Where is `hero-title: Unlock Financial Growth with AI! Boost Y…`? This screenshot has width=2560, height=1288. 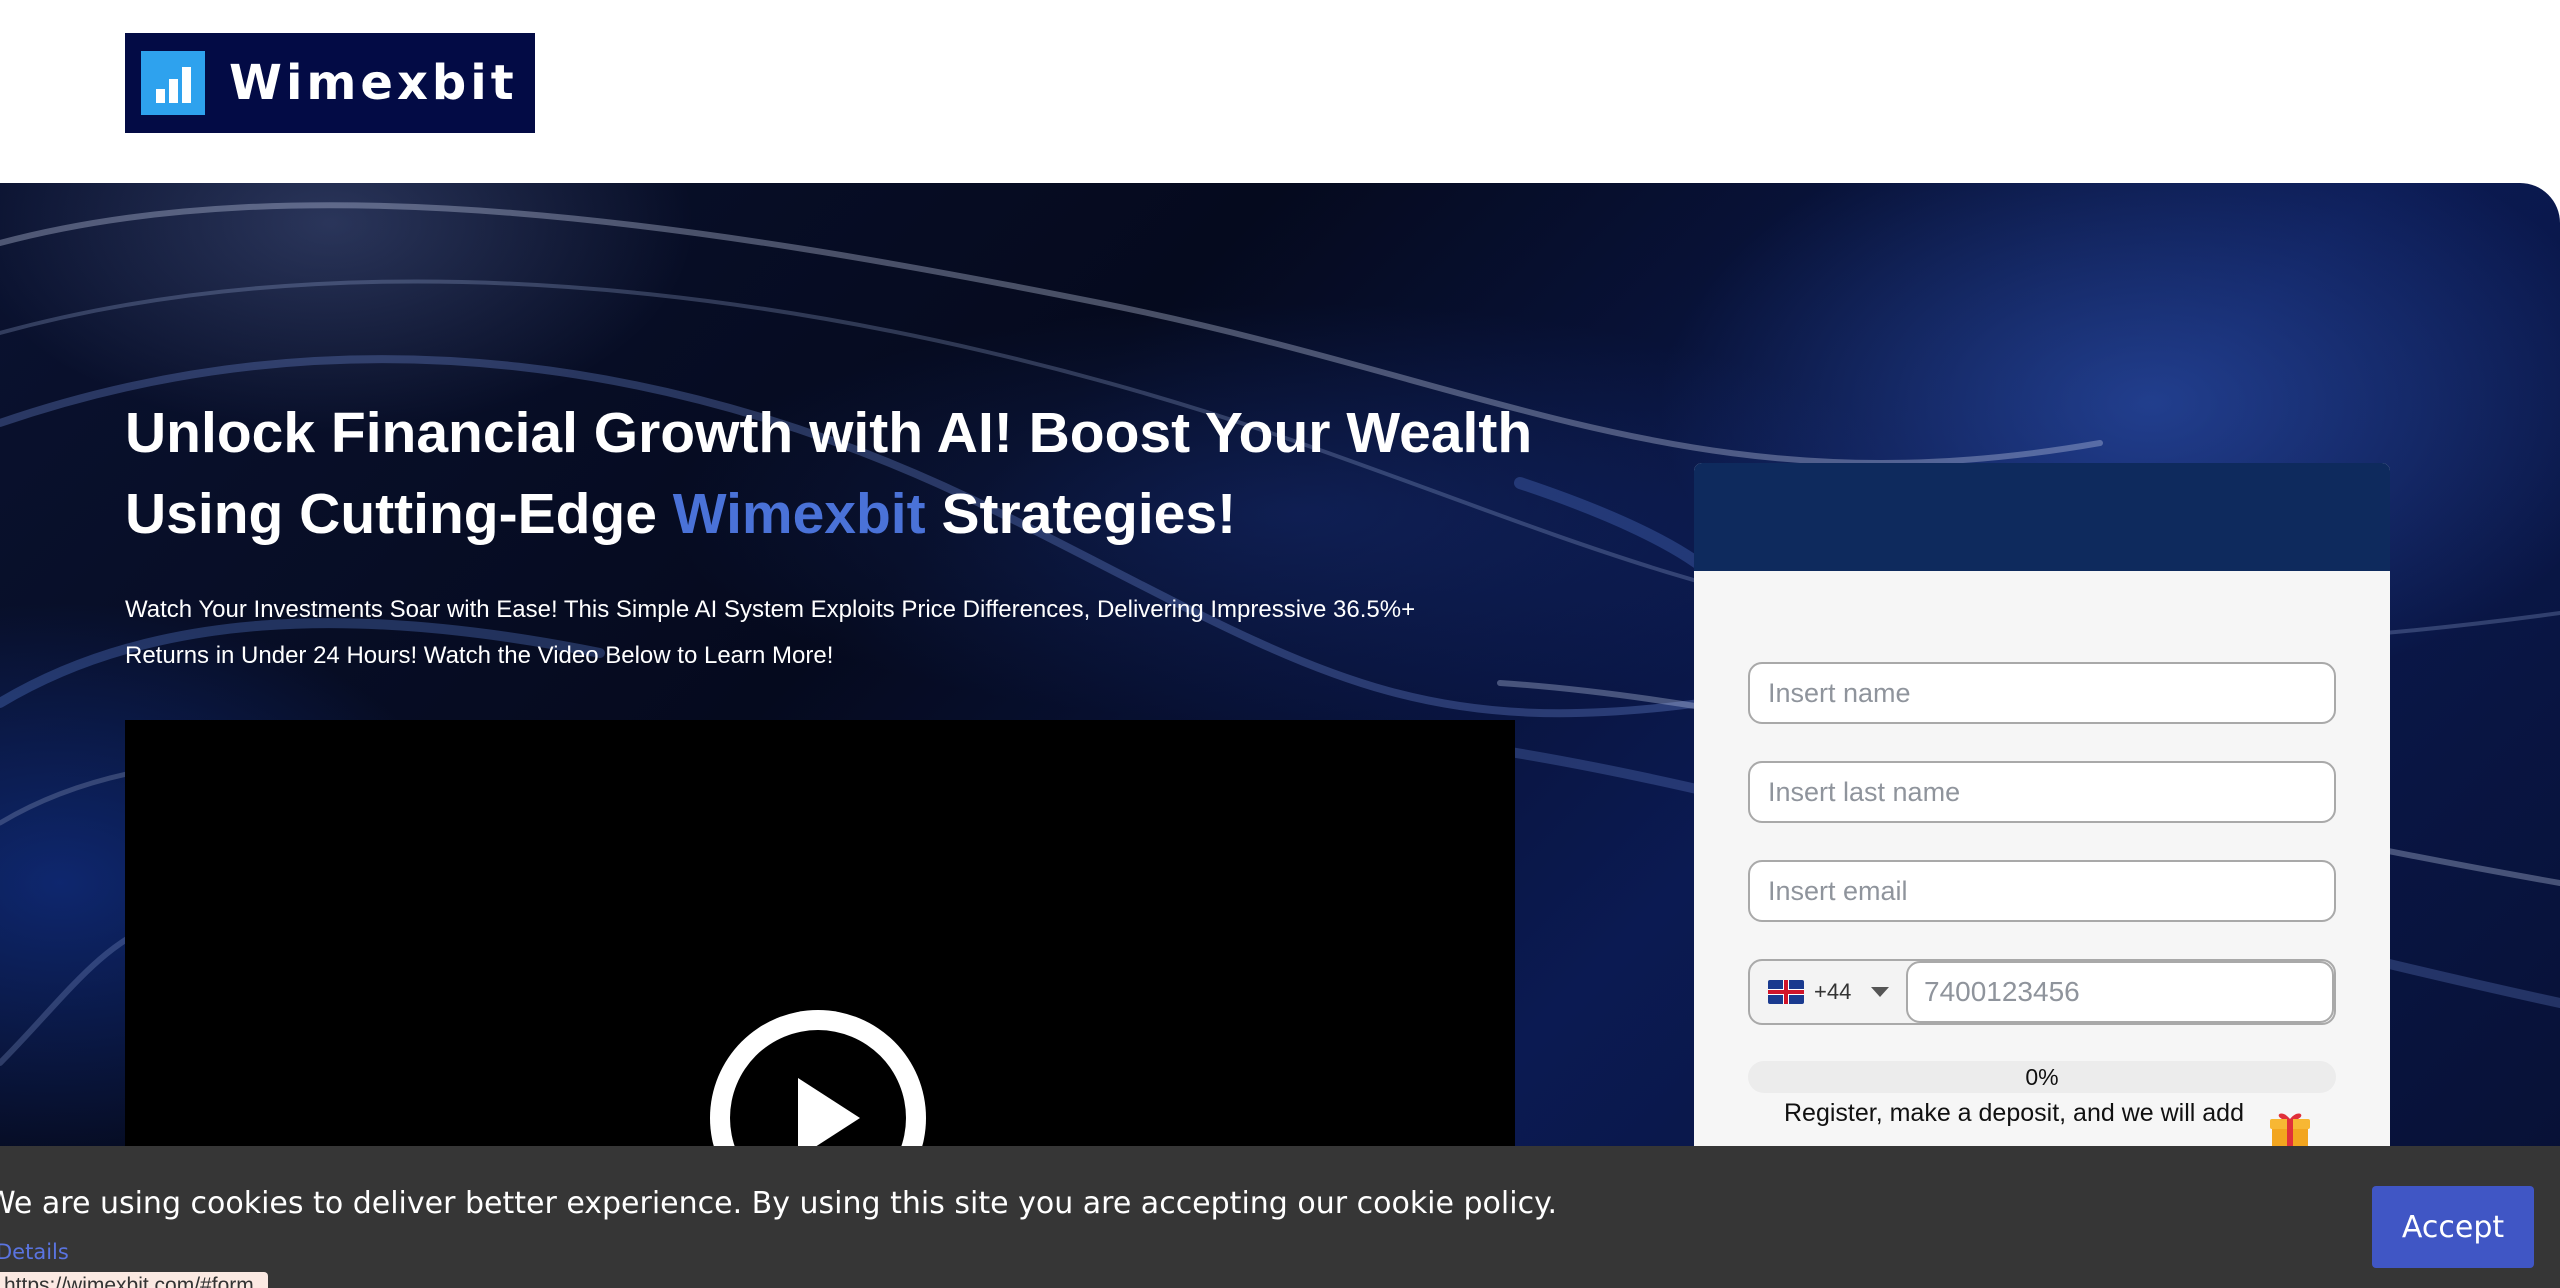
hero-title: Unlock Financial Growth with AI! Boost Y… is located at coordinates (835, 474).